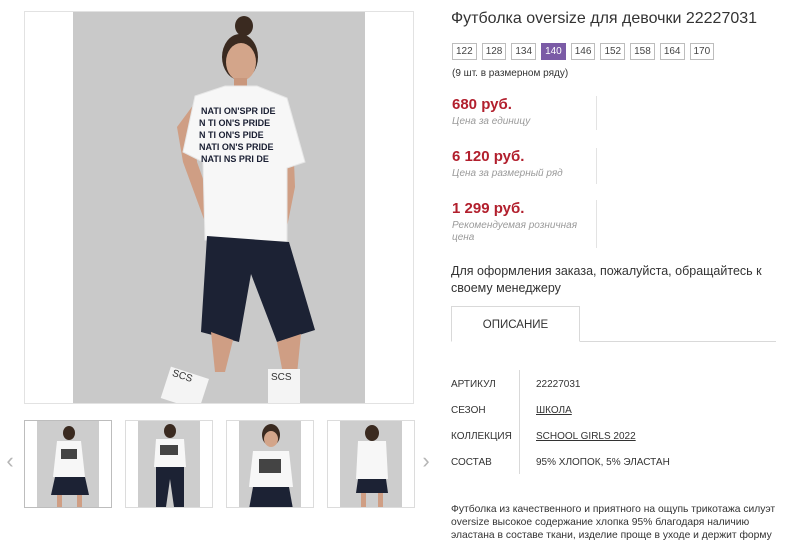 The image size is (800, 555). Describe the element at coordinates (702, 51) in the screenshot. I see `size-option-170: 170` at that location.